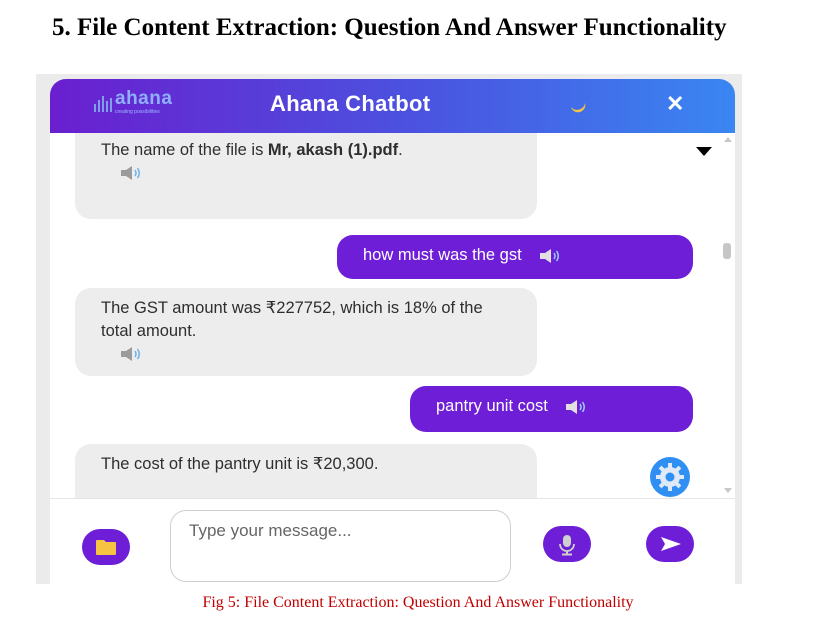  I want to click on bot-message: The cost of the pantry unit is ₹20,300., so click(306, 471).